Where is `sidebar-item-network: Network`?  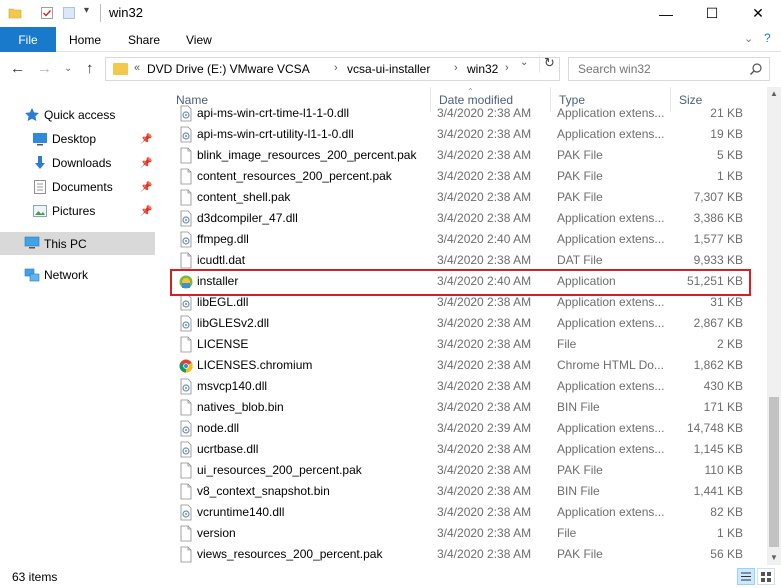
sidebar-item-network: Network is located at coordinates (77, 275).